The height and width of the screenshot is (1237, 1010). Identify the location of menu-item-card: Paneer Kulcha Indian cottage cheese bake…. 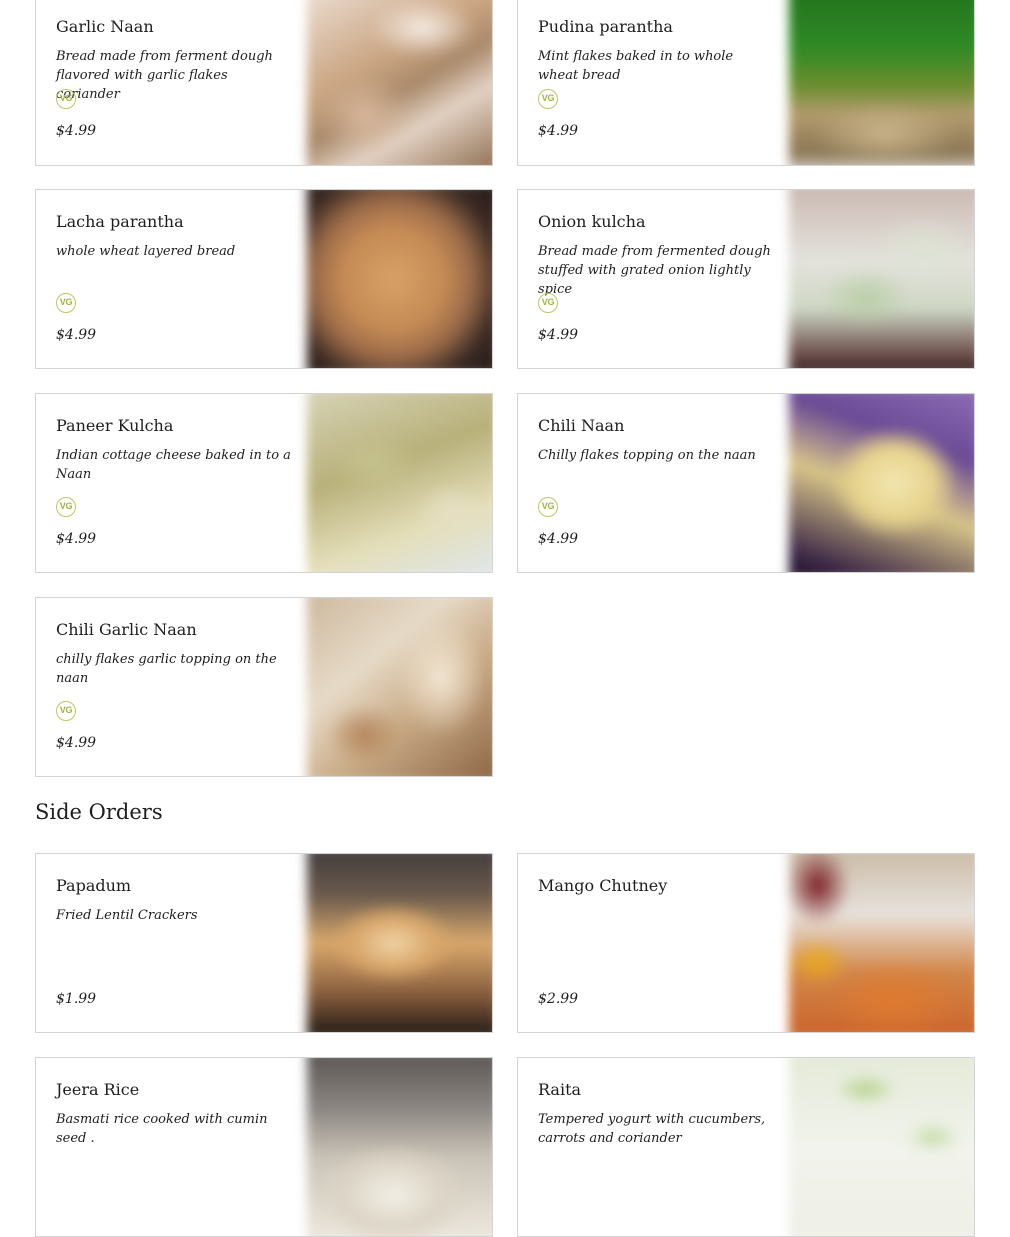
(264, 483).